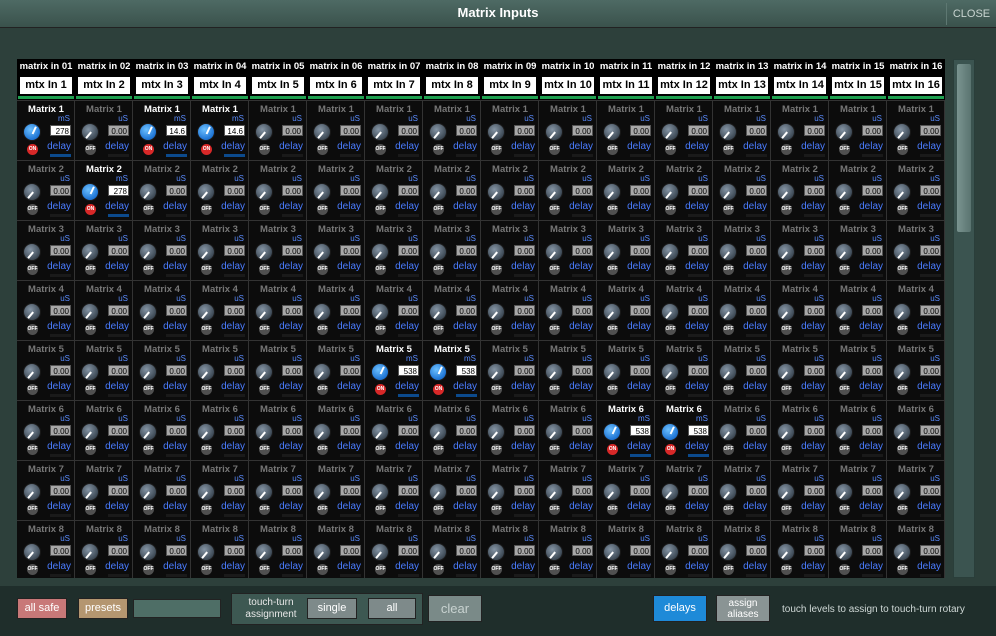 The height and width of the screenshot is (636, 996). I want to click on alias-label: mtx In 3, so click(162, 85).